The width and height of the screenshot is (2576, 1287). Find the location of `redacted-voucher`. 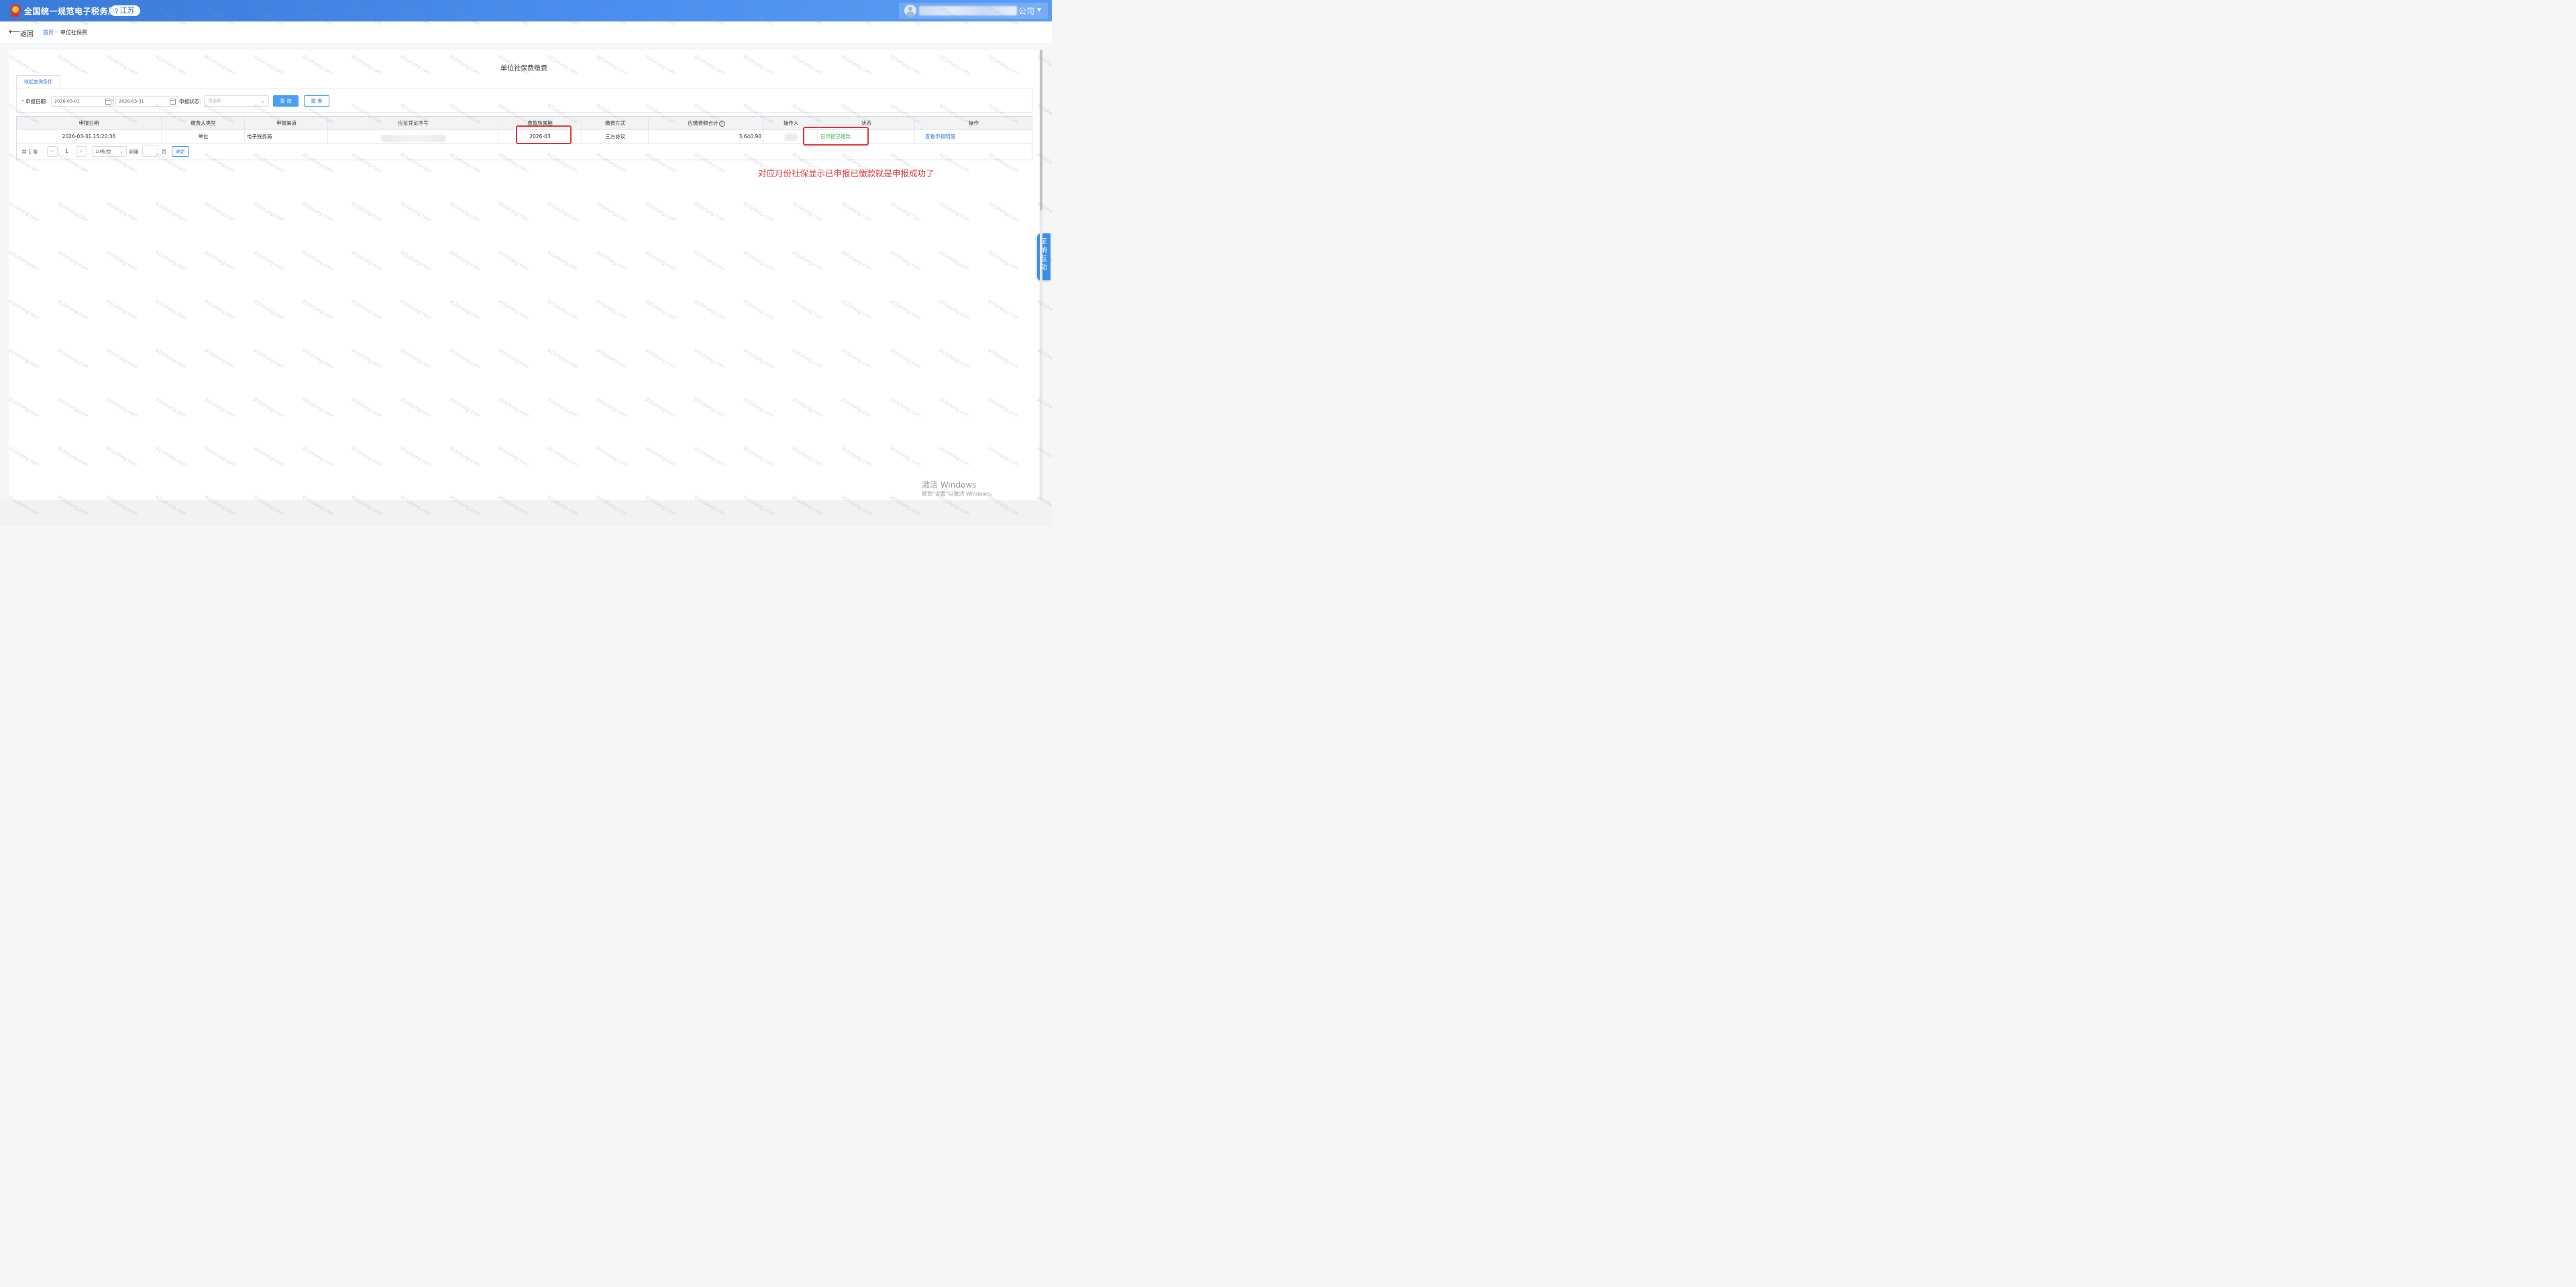

redacted-voucher is located at coordinates (413, 138).